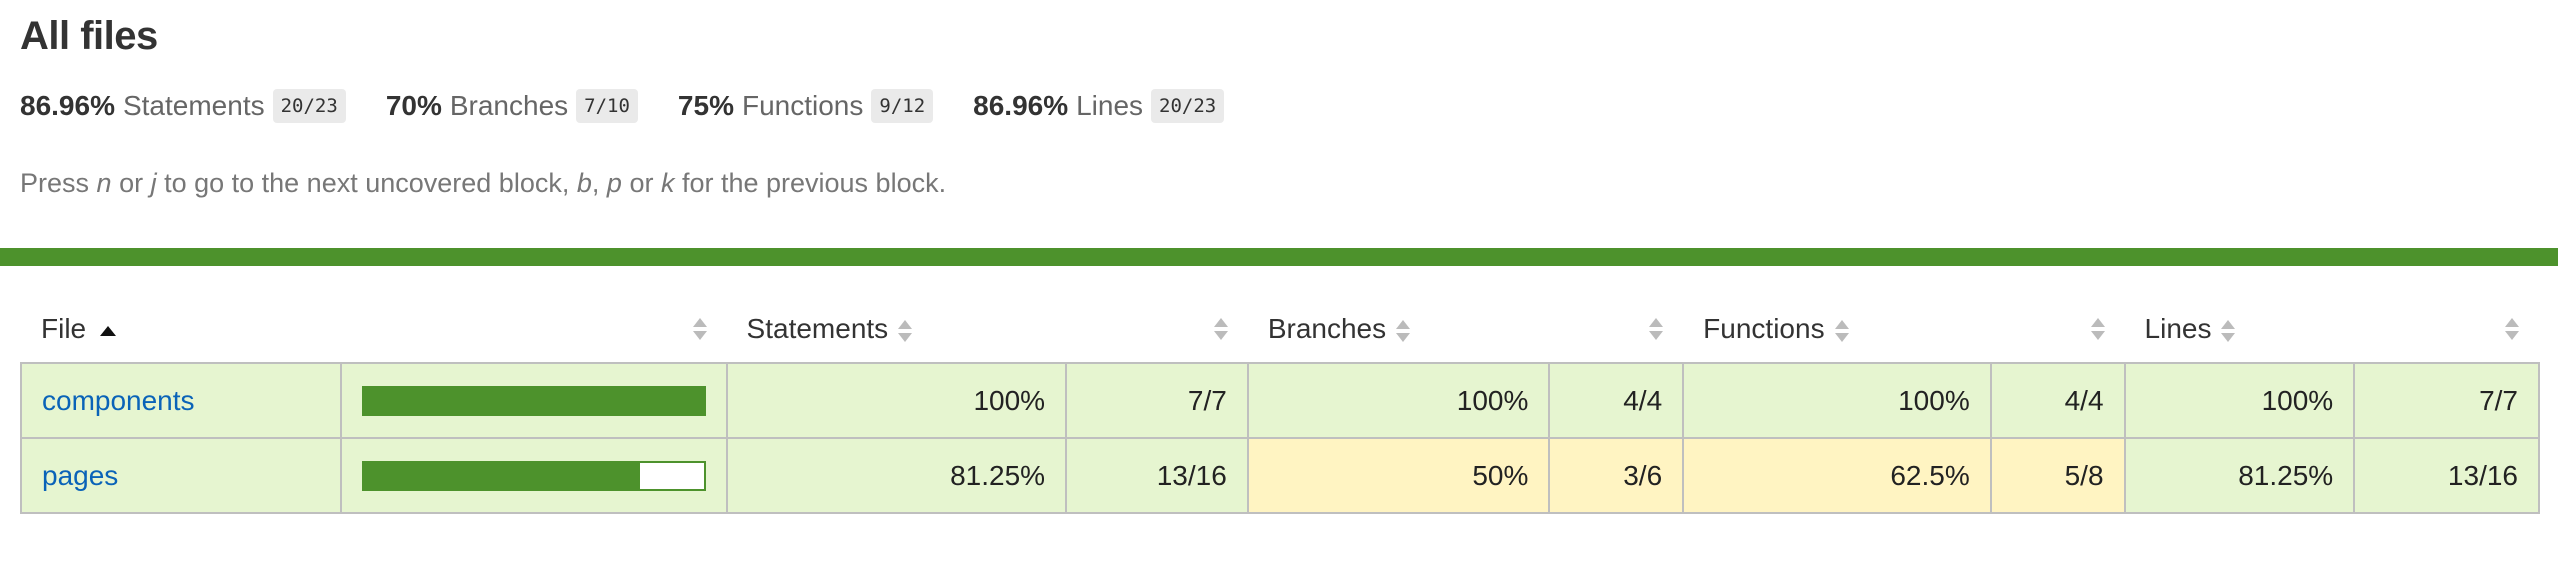 The height and width of the screenshot is (568, 2558). What do you see at coordinates (80, 475) in the screenshot?
I see `file-link: pages` at bounding box center [80, 475].